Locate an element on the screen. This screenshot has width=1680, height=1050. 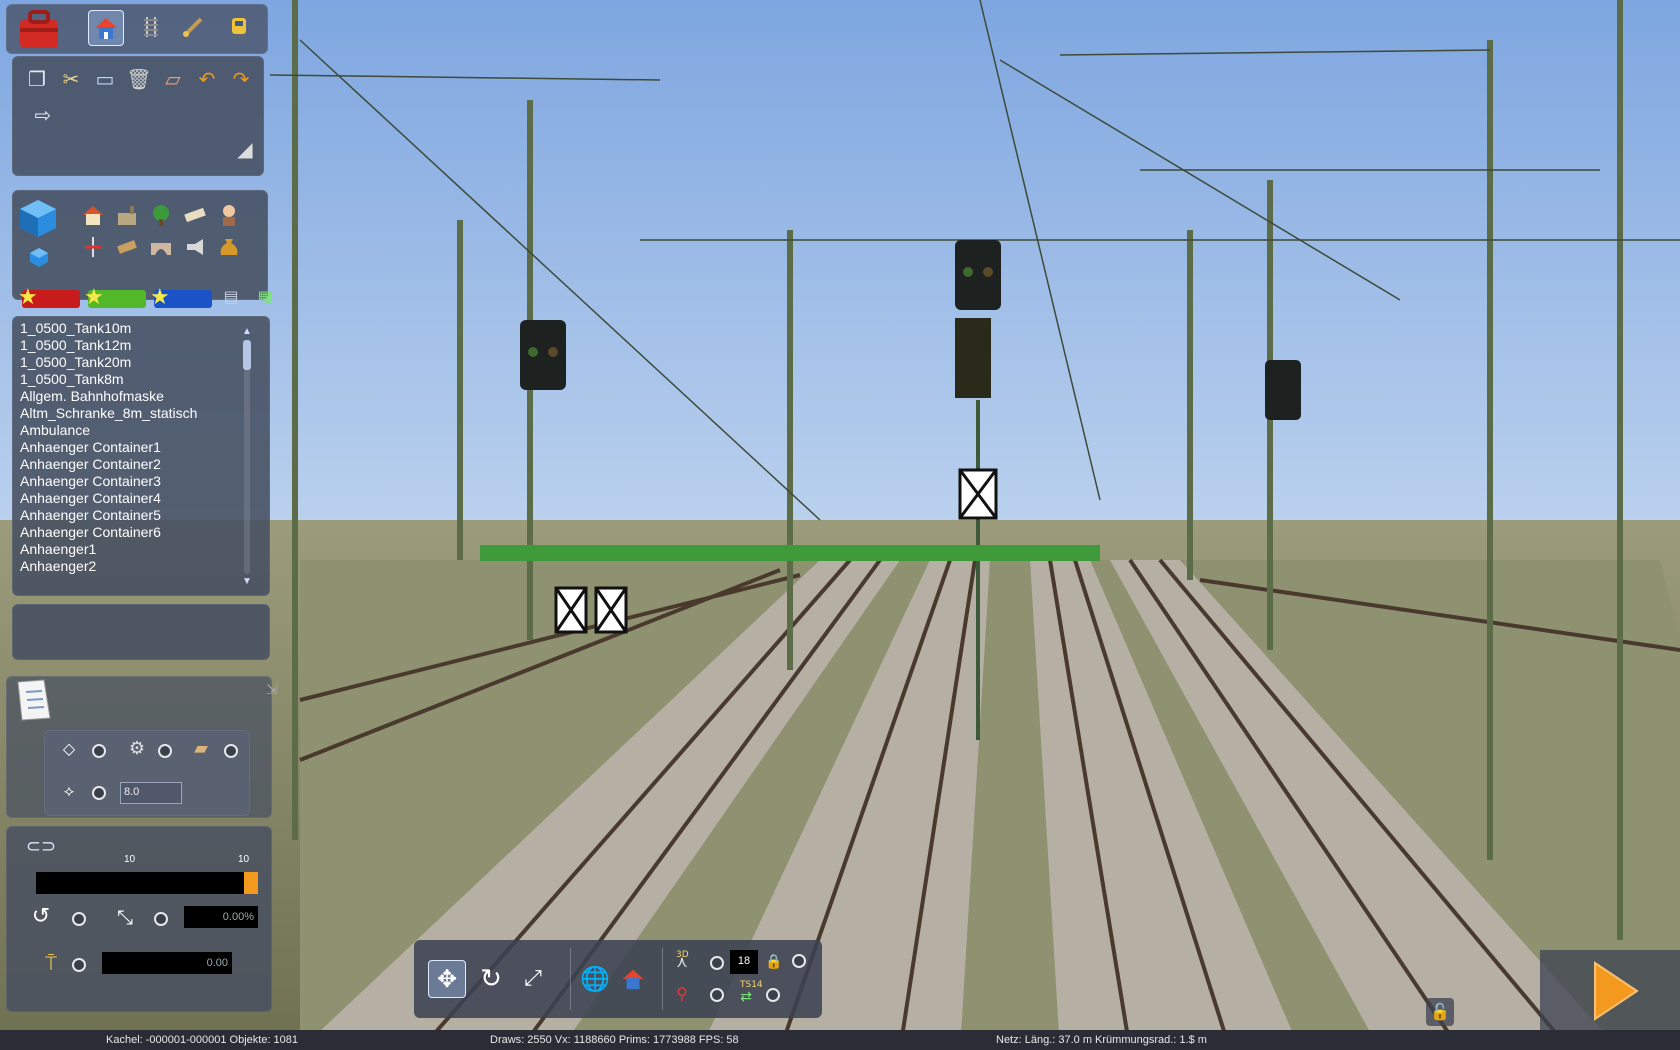
gear-lock-radio is located at coordinates (165, 751).